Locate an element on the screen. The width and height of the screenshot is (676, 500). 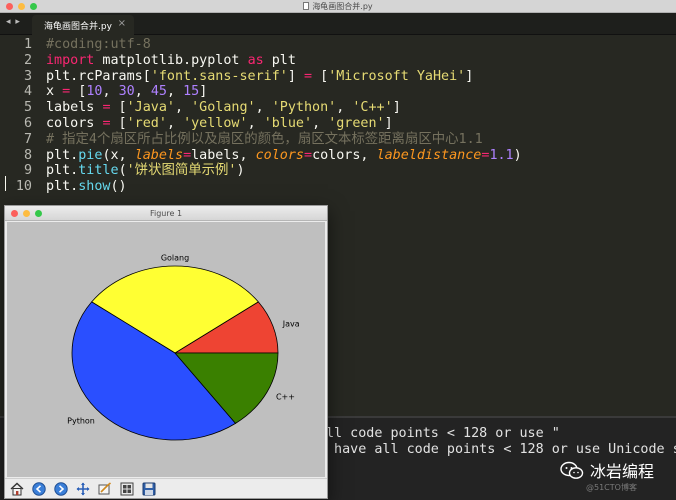
pie-label: C++ is located at coordinates (285, 396).